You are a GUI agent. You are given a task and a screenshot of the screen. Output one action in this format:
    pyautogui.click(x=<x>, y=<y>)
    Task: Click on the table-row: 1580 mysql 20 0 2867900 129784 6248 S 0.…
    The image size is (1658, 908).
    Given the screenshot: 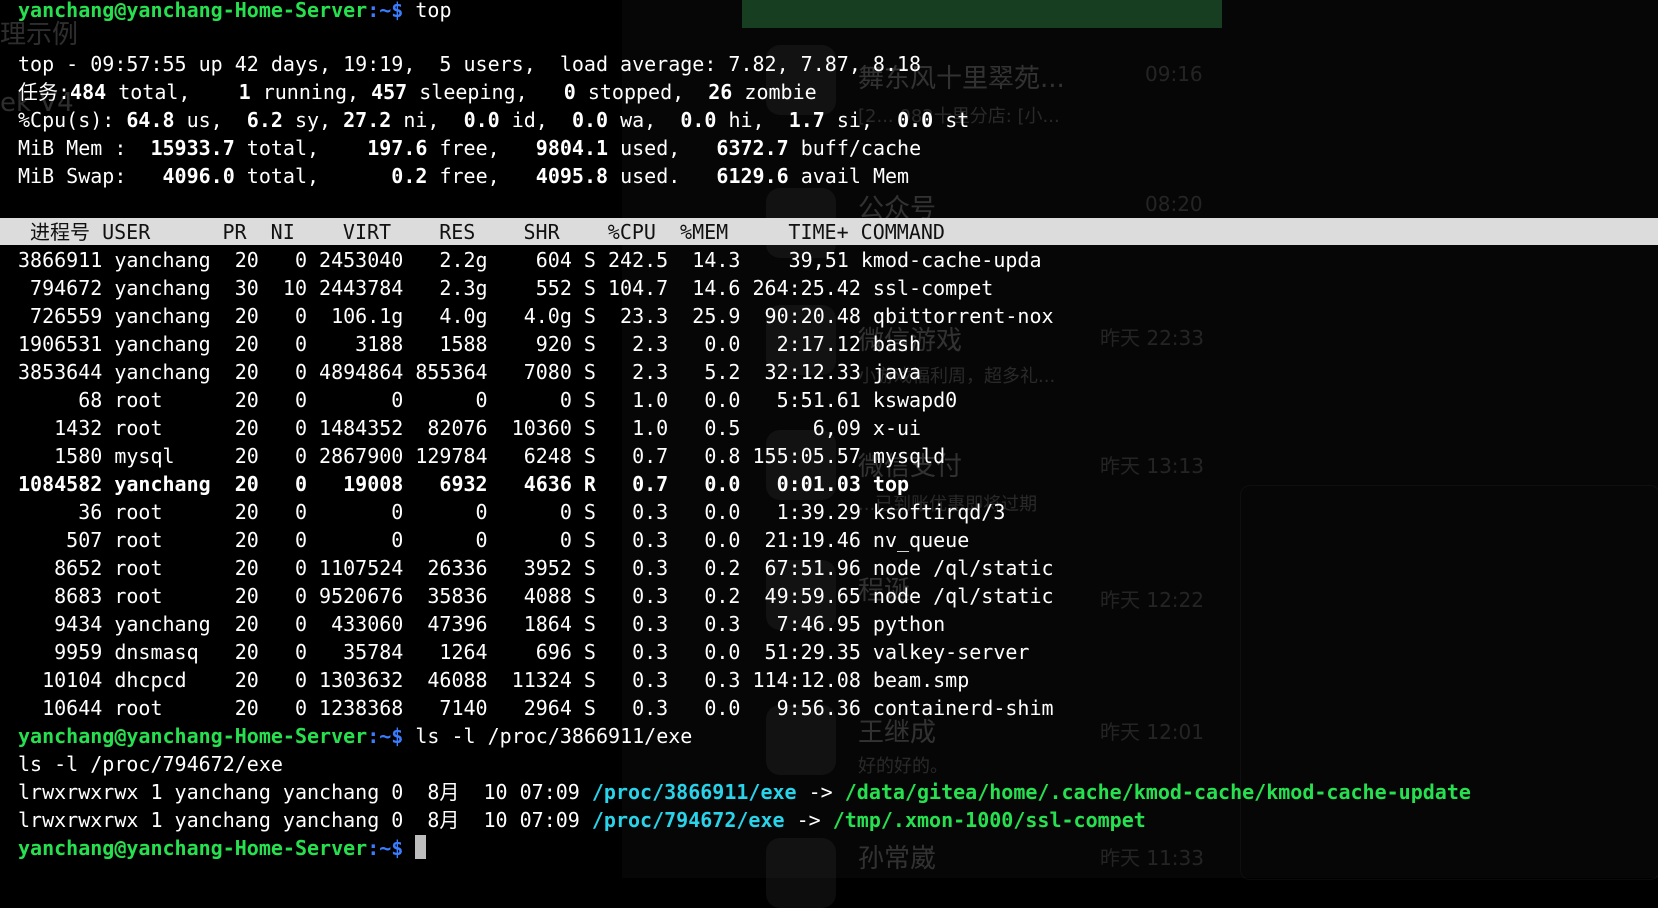 What is the action you would take?
    pyautogui.click(x=482, y=456)
    